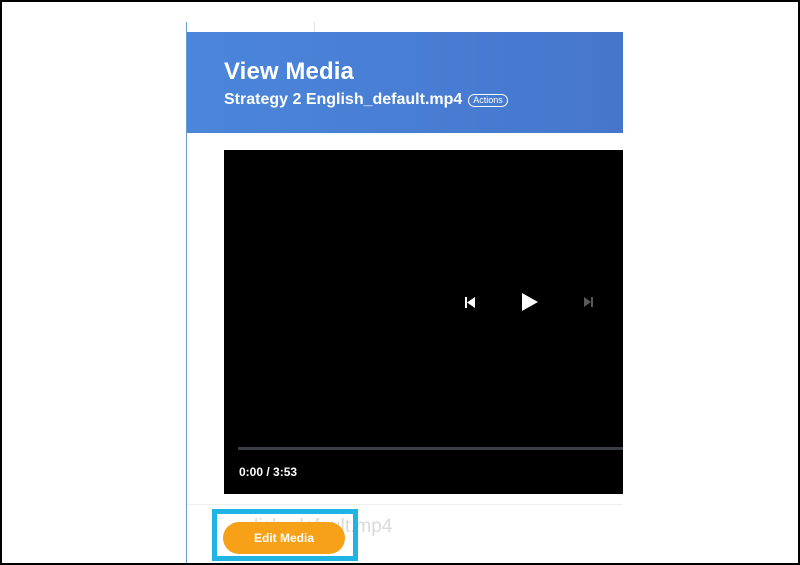 The height and width of the screenshot is (565, 800). Describe the element at coordinates (488, 100) in the screenshot. I see `actions-button: Actions` at that location.